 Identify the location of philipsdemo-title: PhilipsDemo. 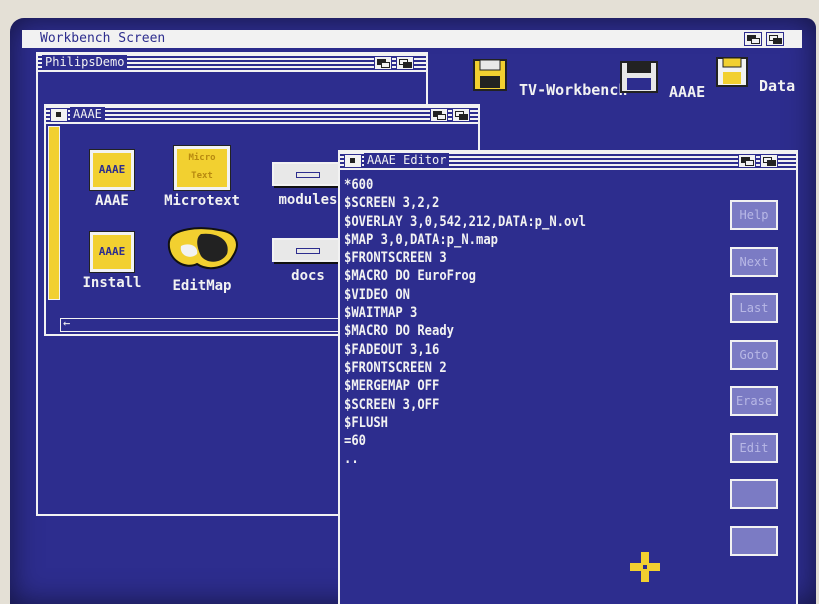
(85, 62).